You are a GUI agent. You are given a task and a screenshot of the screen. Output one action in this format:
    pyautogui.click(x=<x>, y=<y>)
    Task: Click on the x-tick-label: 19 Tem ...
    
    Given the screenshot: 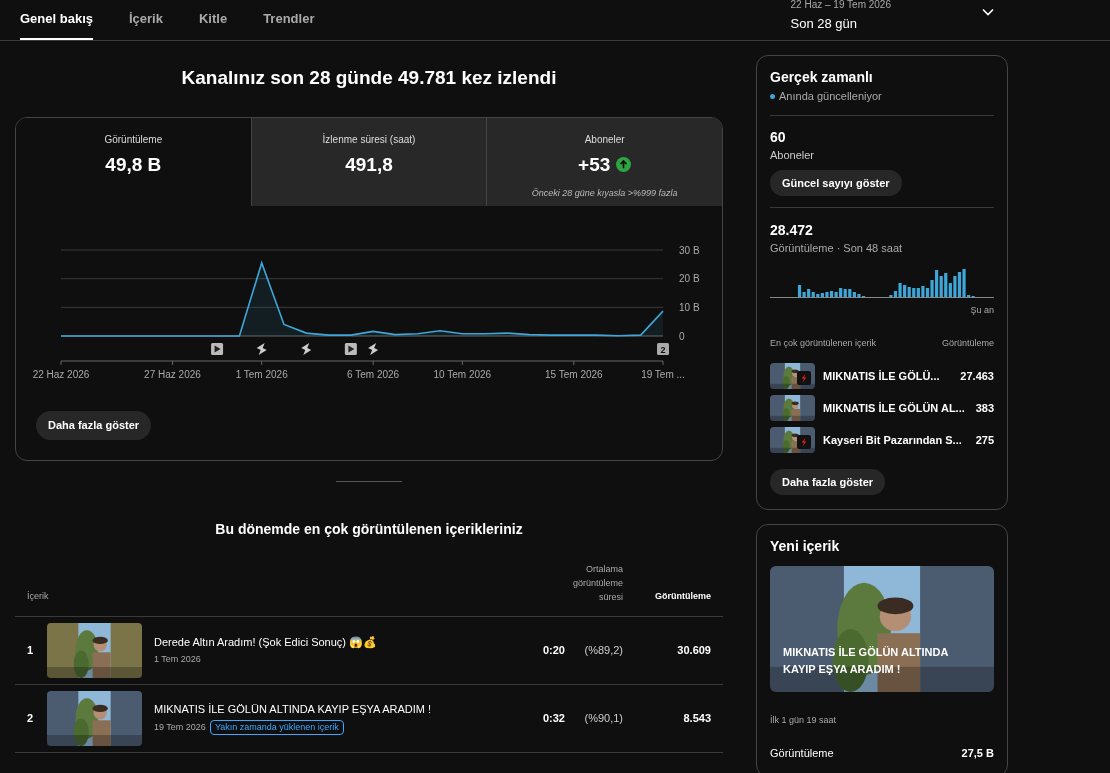 What is the action you would take?
    pyautogui.click(x=663, y=374)
    